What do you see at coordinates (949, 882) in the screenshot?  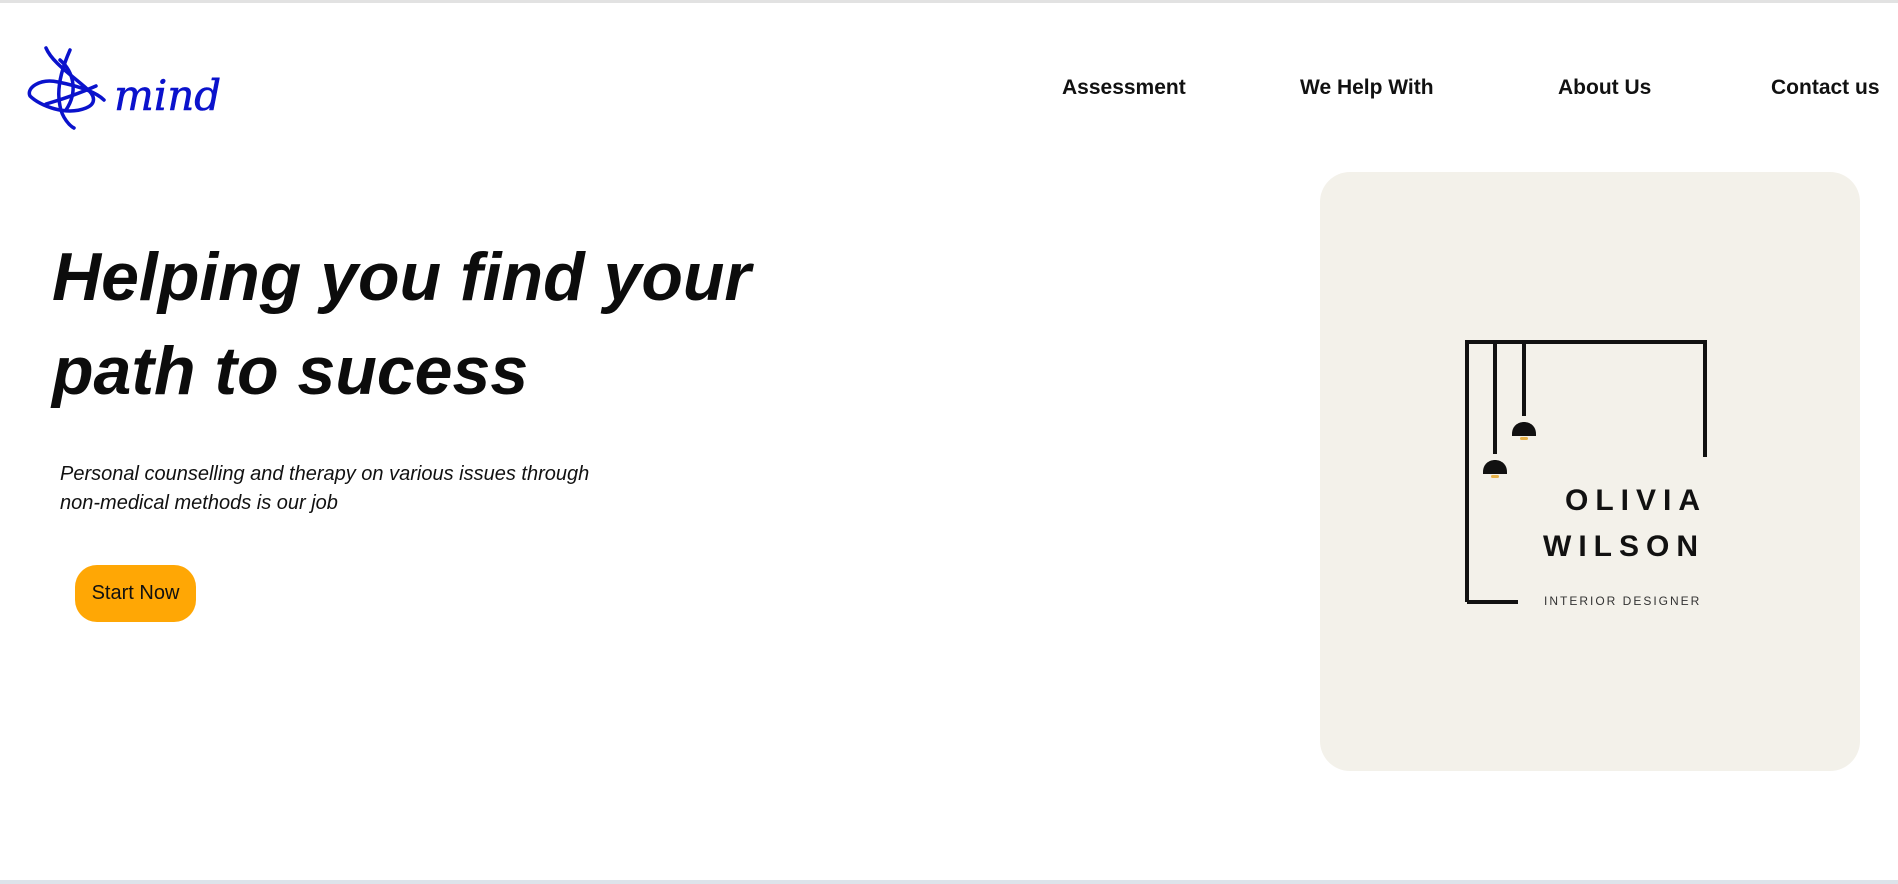 I see `window-bottom-border` at bounding box center [949, 882].